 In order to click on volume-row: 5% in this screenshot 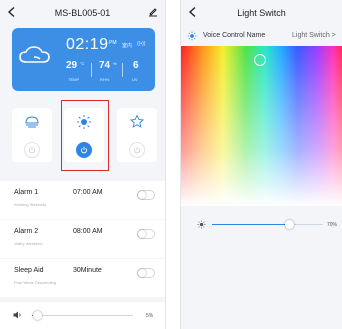, I will do `click(82, 315)`.